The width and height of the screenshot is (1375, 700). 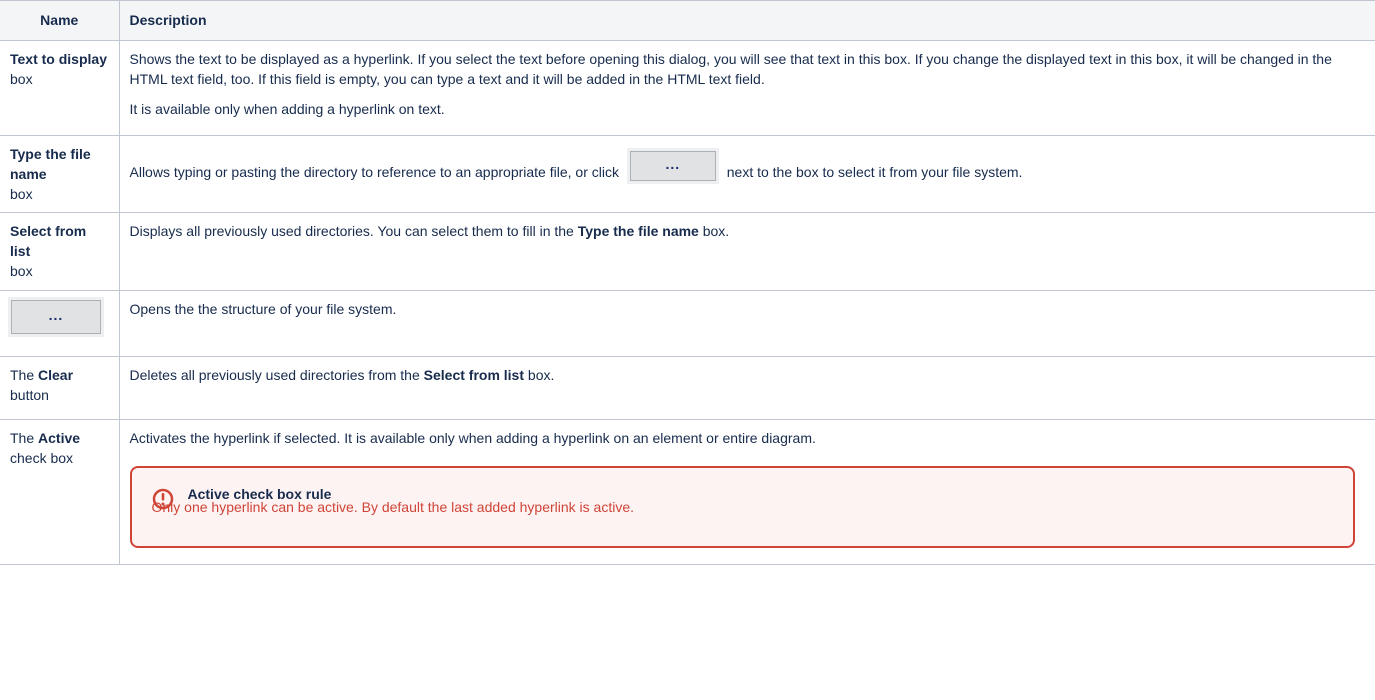 I want to click on description-bold: Select from list, so click(x=474, y=375).